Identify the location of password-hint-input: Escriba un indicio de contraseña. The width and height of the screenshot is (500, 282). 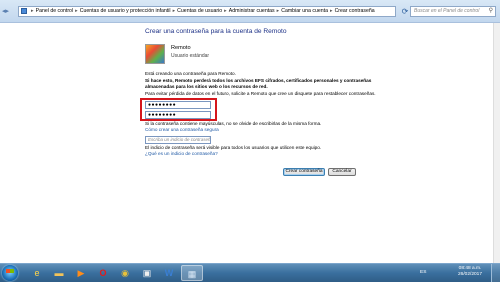
(178, 140).